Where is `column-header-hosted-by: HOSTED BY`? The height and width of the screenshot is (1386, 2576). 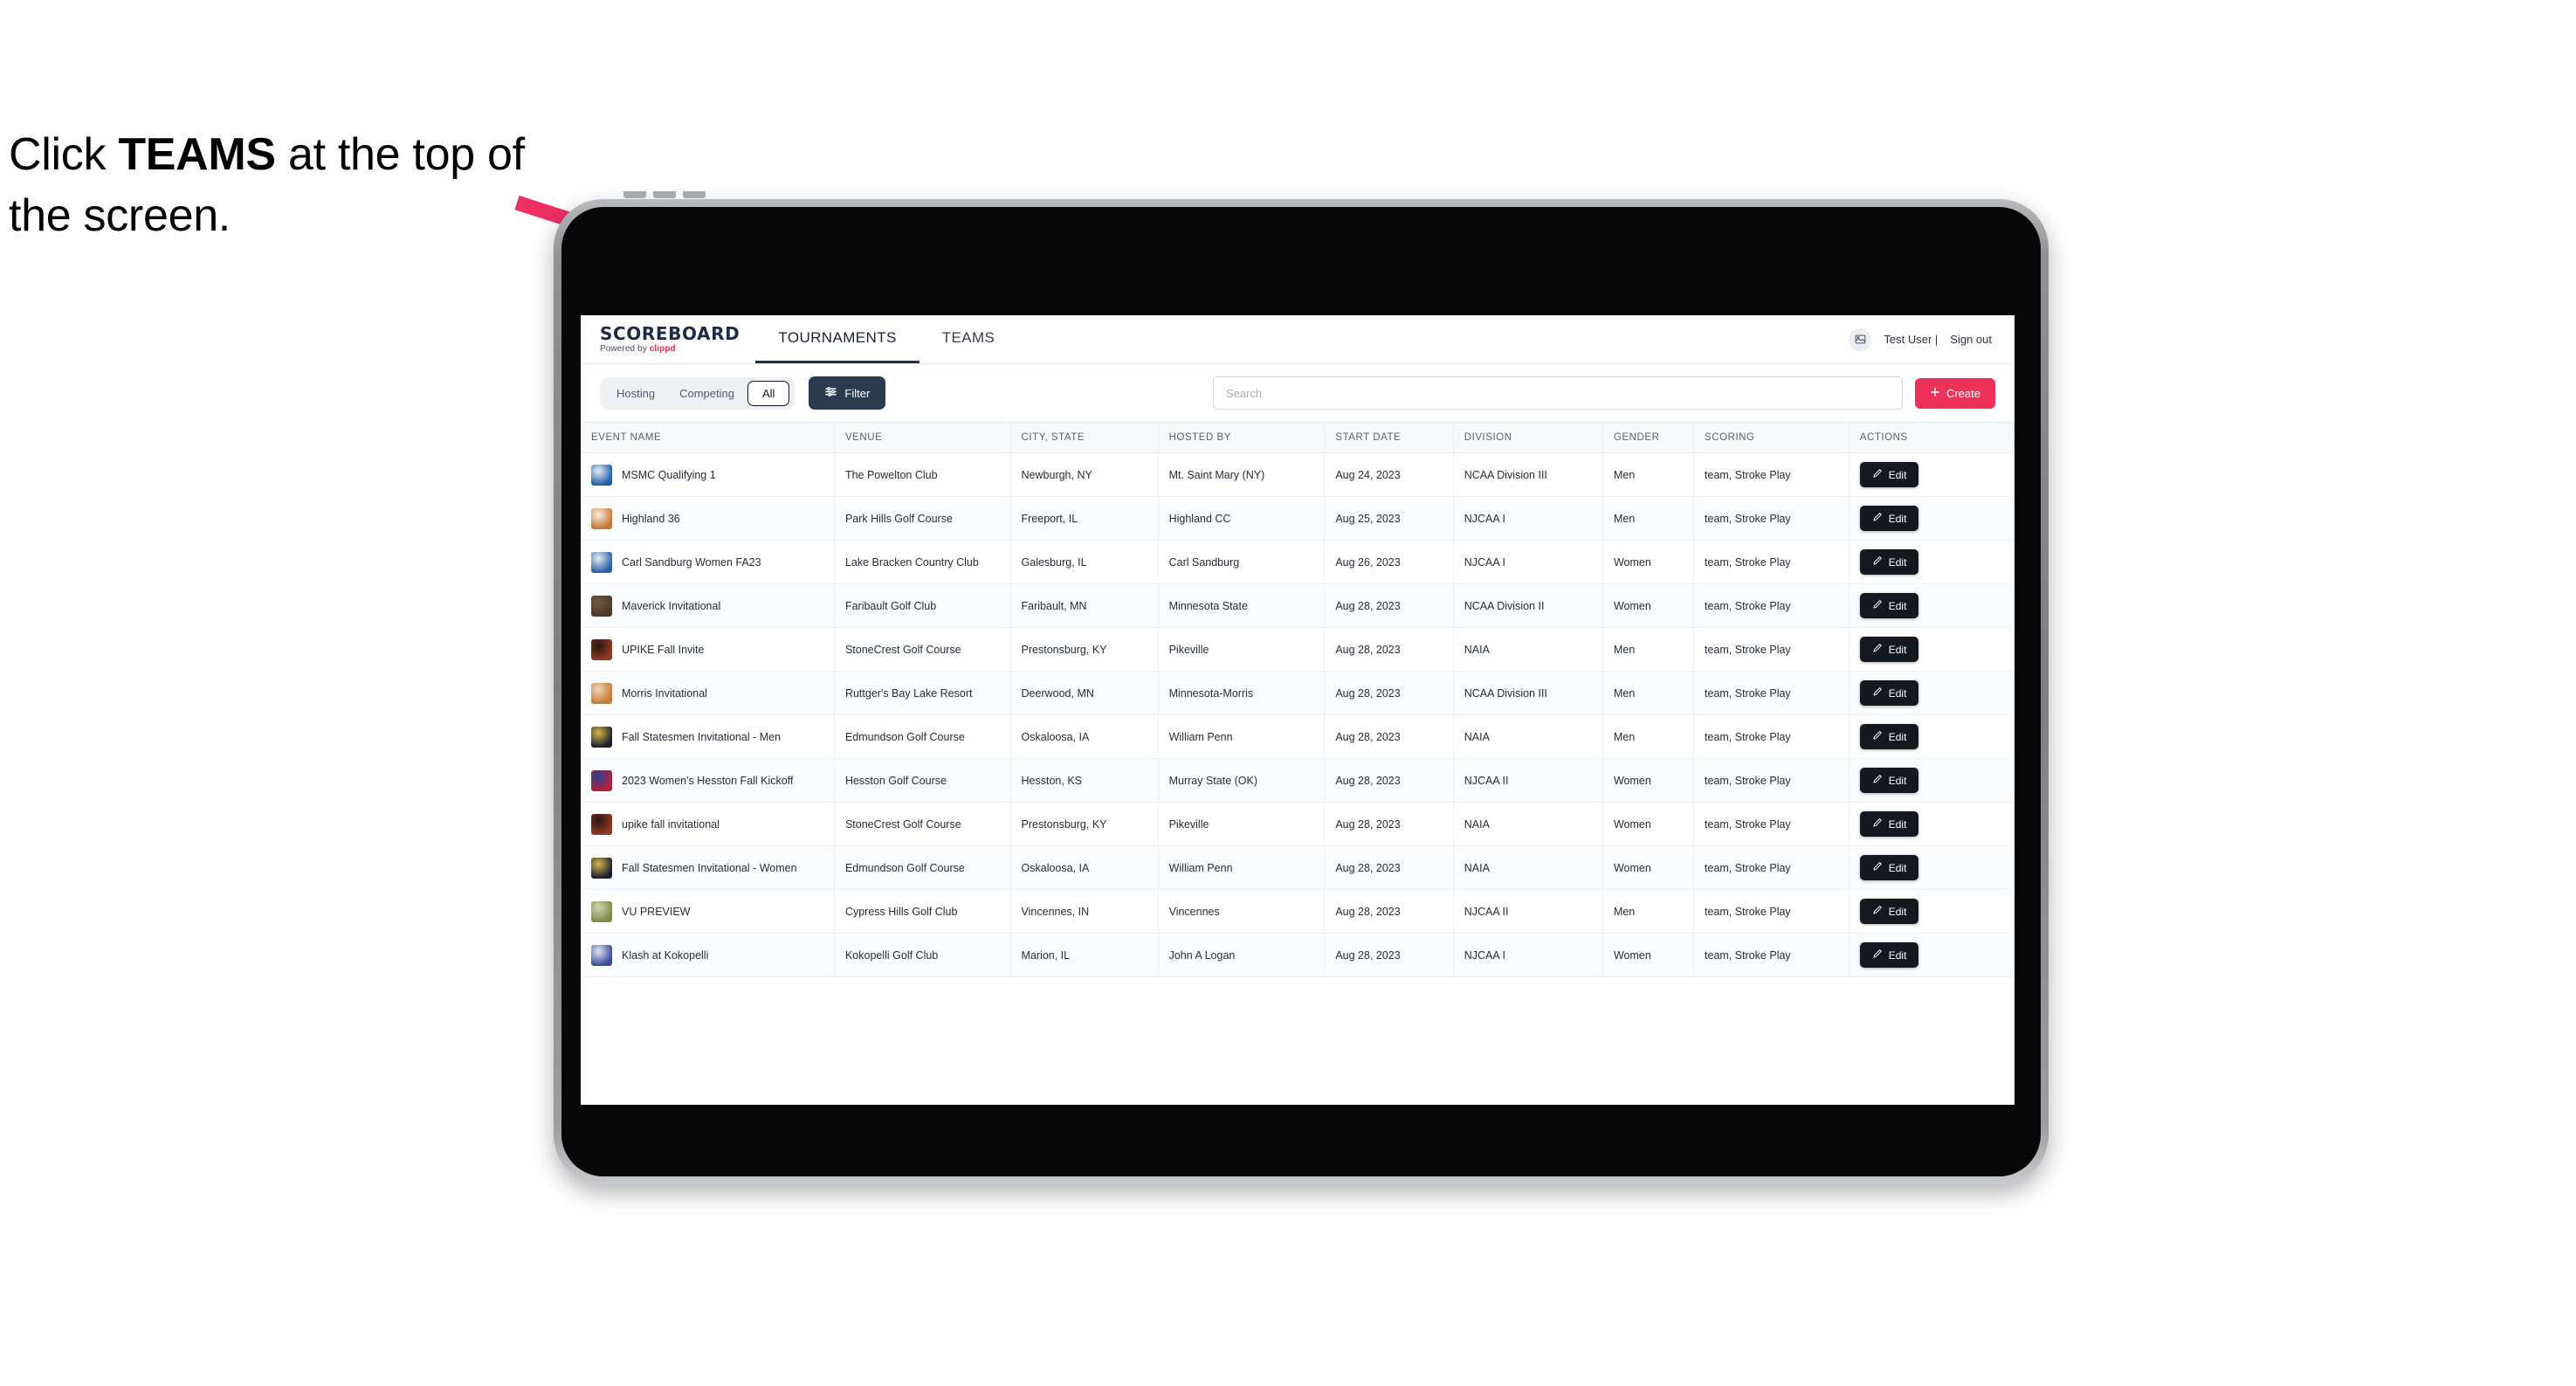 column-header-hosted-by: HOSTED BY is located at coordinates (1242, 437).